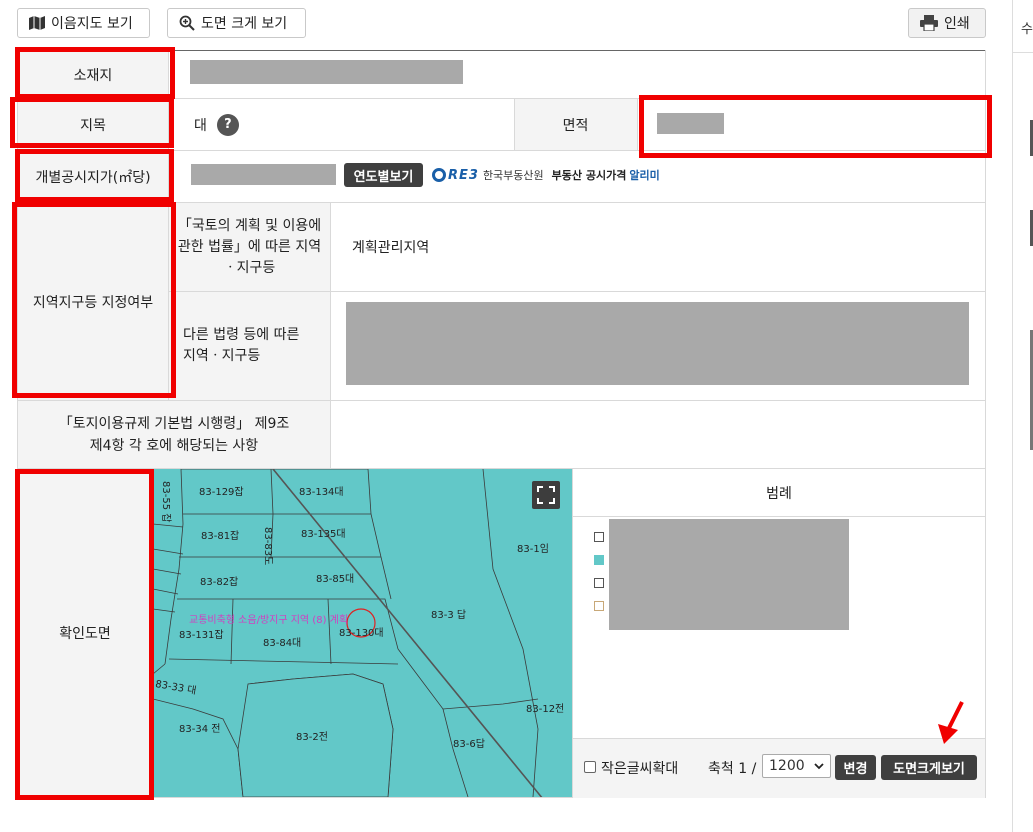  I want to click on zoom-in-icon, so click(187, 23).